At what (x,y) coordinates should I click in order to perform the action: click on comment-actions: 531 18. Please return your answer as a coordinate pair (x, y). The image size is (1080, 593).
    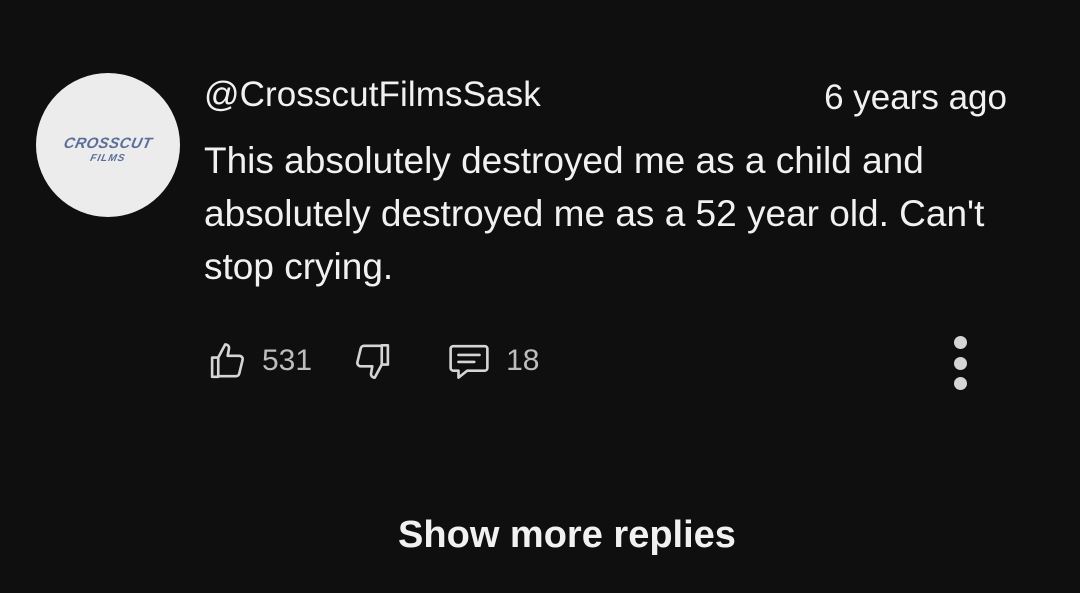
    Looking at the image, I should click on (372, 361).